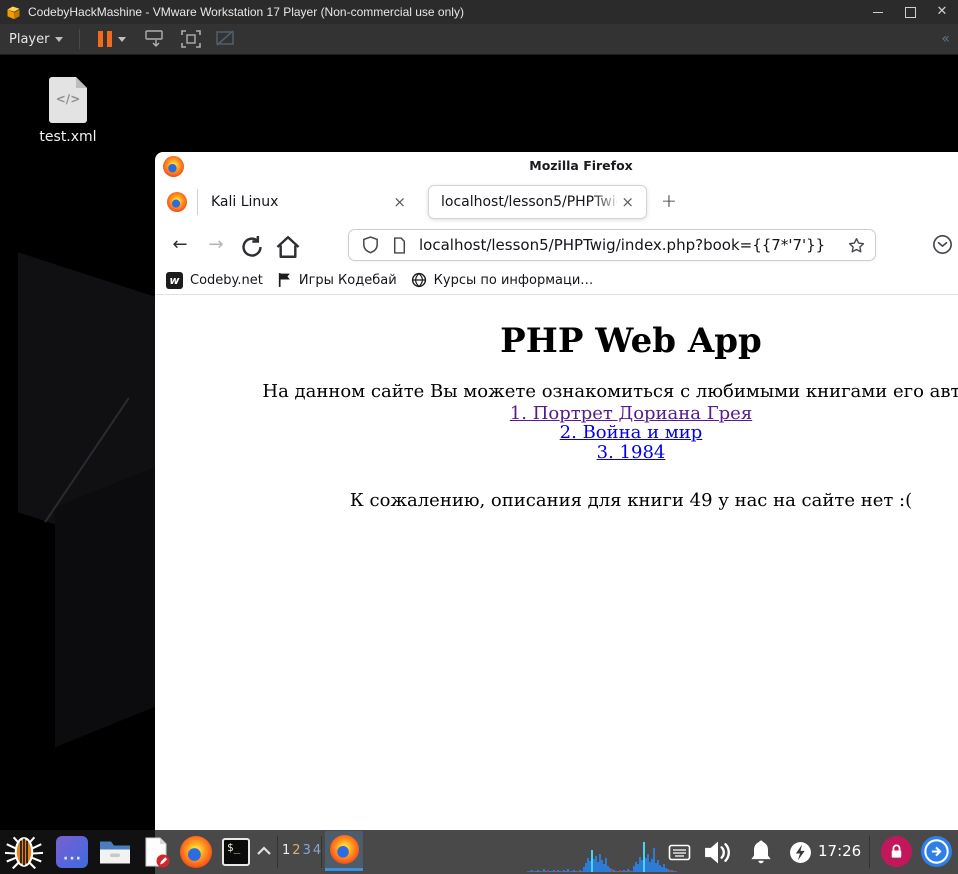  I want to click on globe-icon, so click(418, 280).